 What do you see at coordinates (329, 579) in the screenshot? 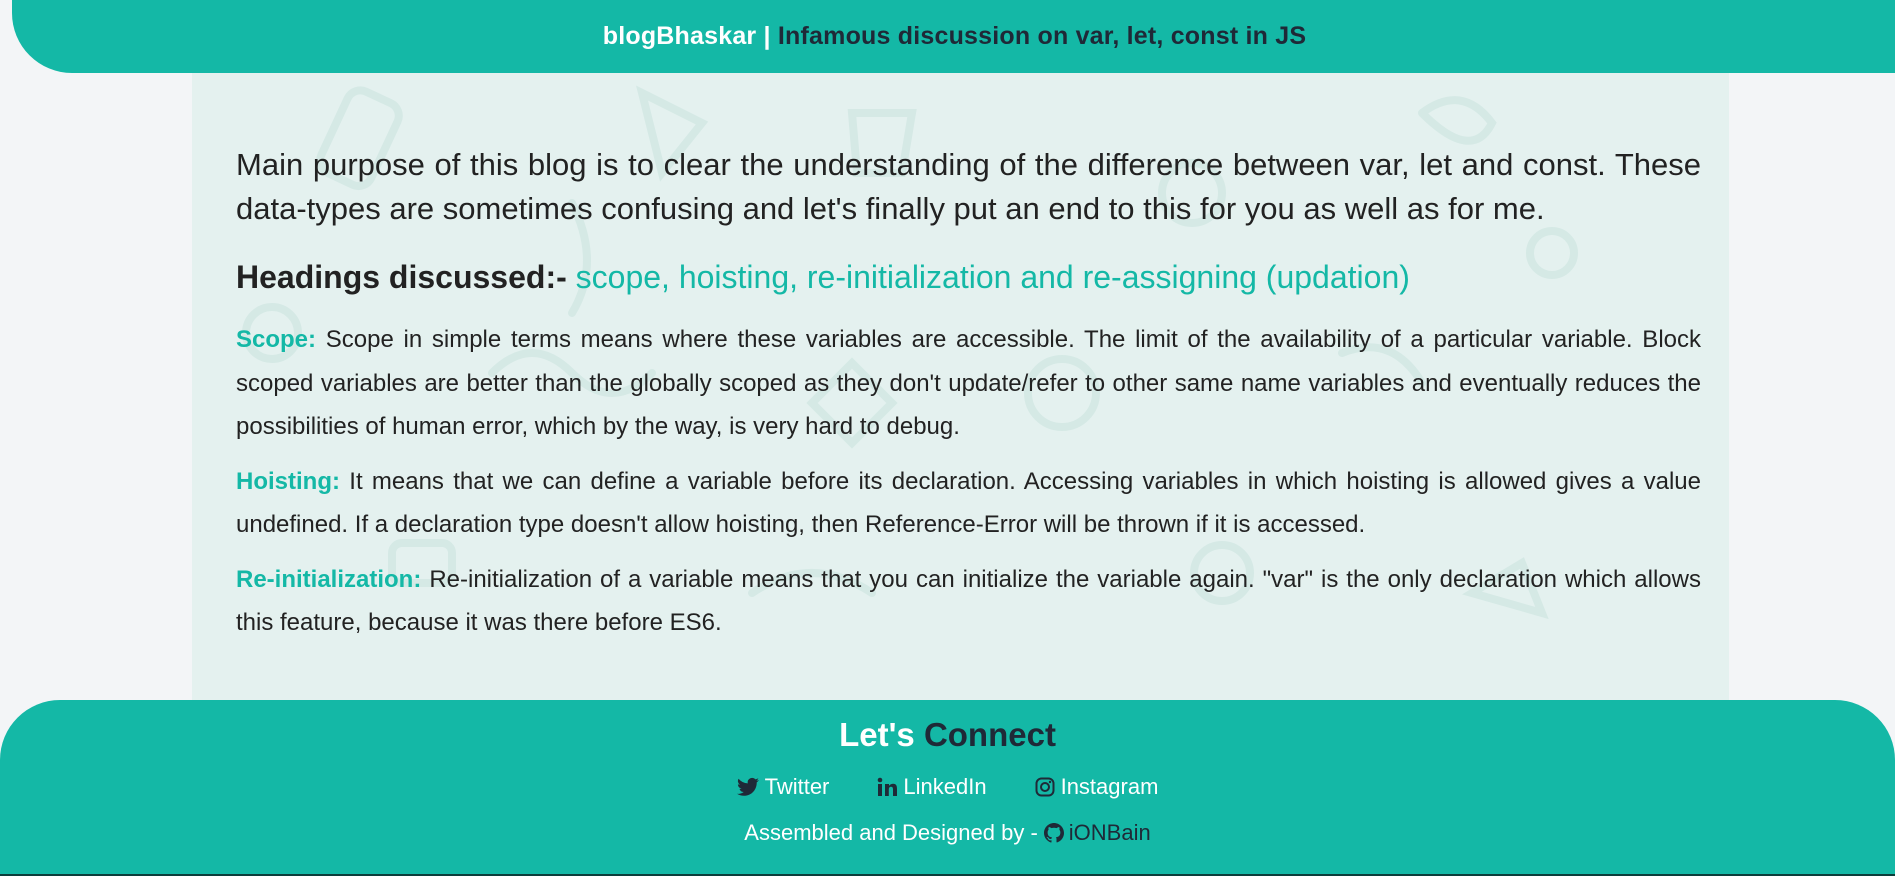
I see `section-term: Re-initialization:` at bounding box center [329, 579].